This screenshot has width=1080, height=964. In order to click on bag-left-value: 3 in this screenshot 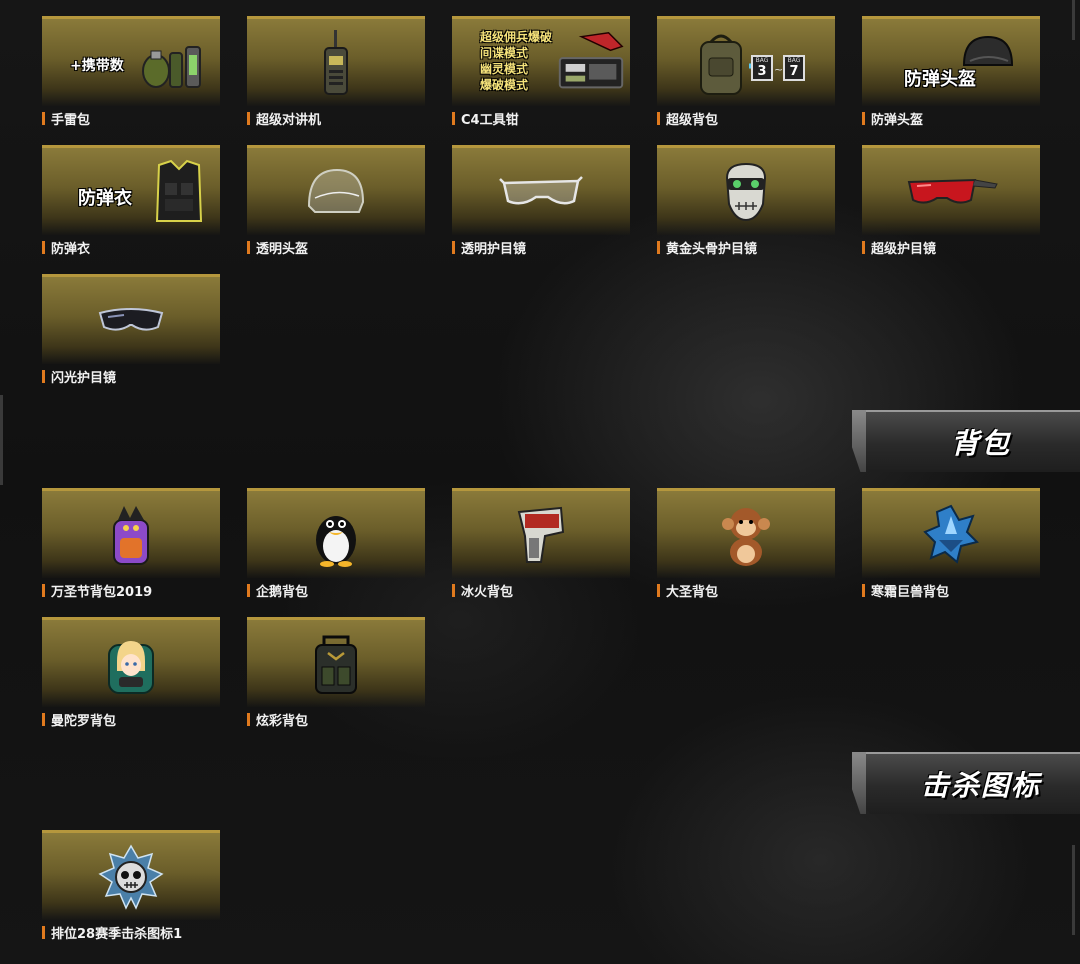, I will do `click(762, 71)`.